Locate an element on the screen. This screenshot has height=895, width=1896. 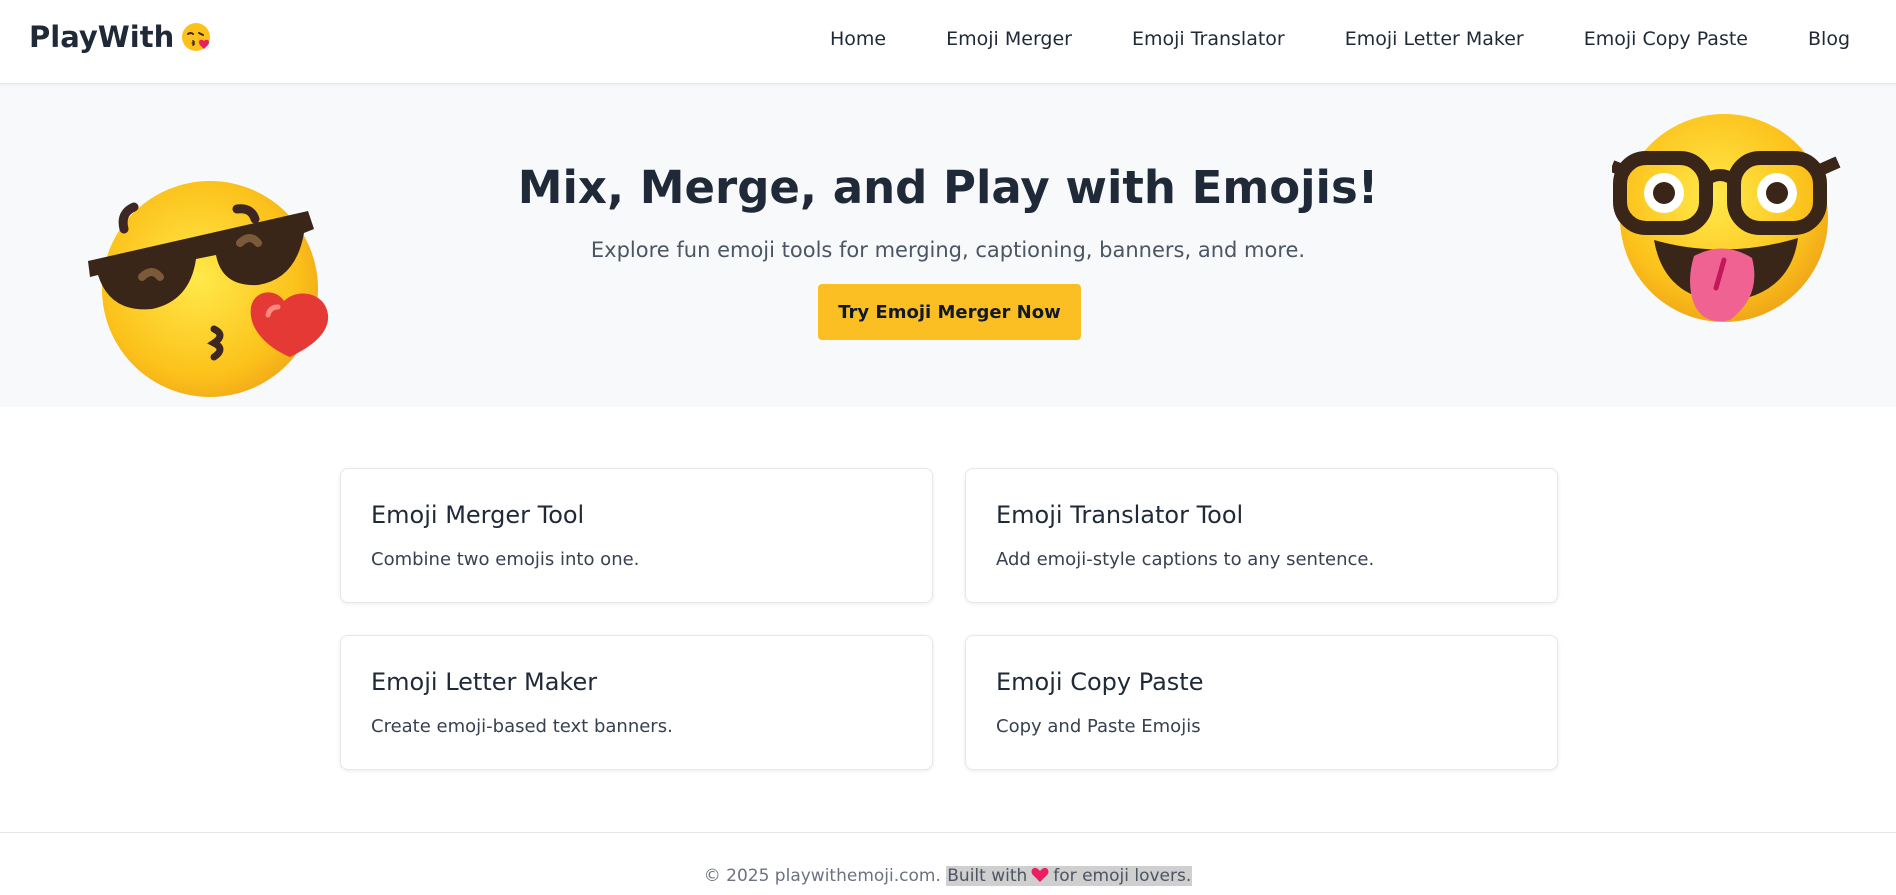
site-logo: PlayWith is located at coordinates (120, 37).